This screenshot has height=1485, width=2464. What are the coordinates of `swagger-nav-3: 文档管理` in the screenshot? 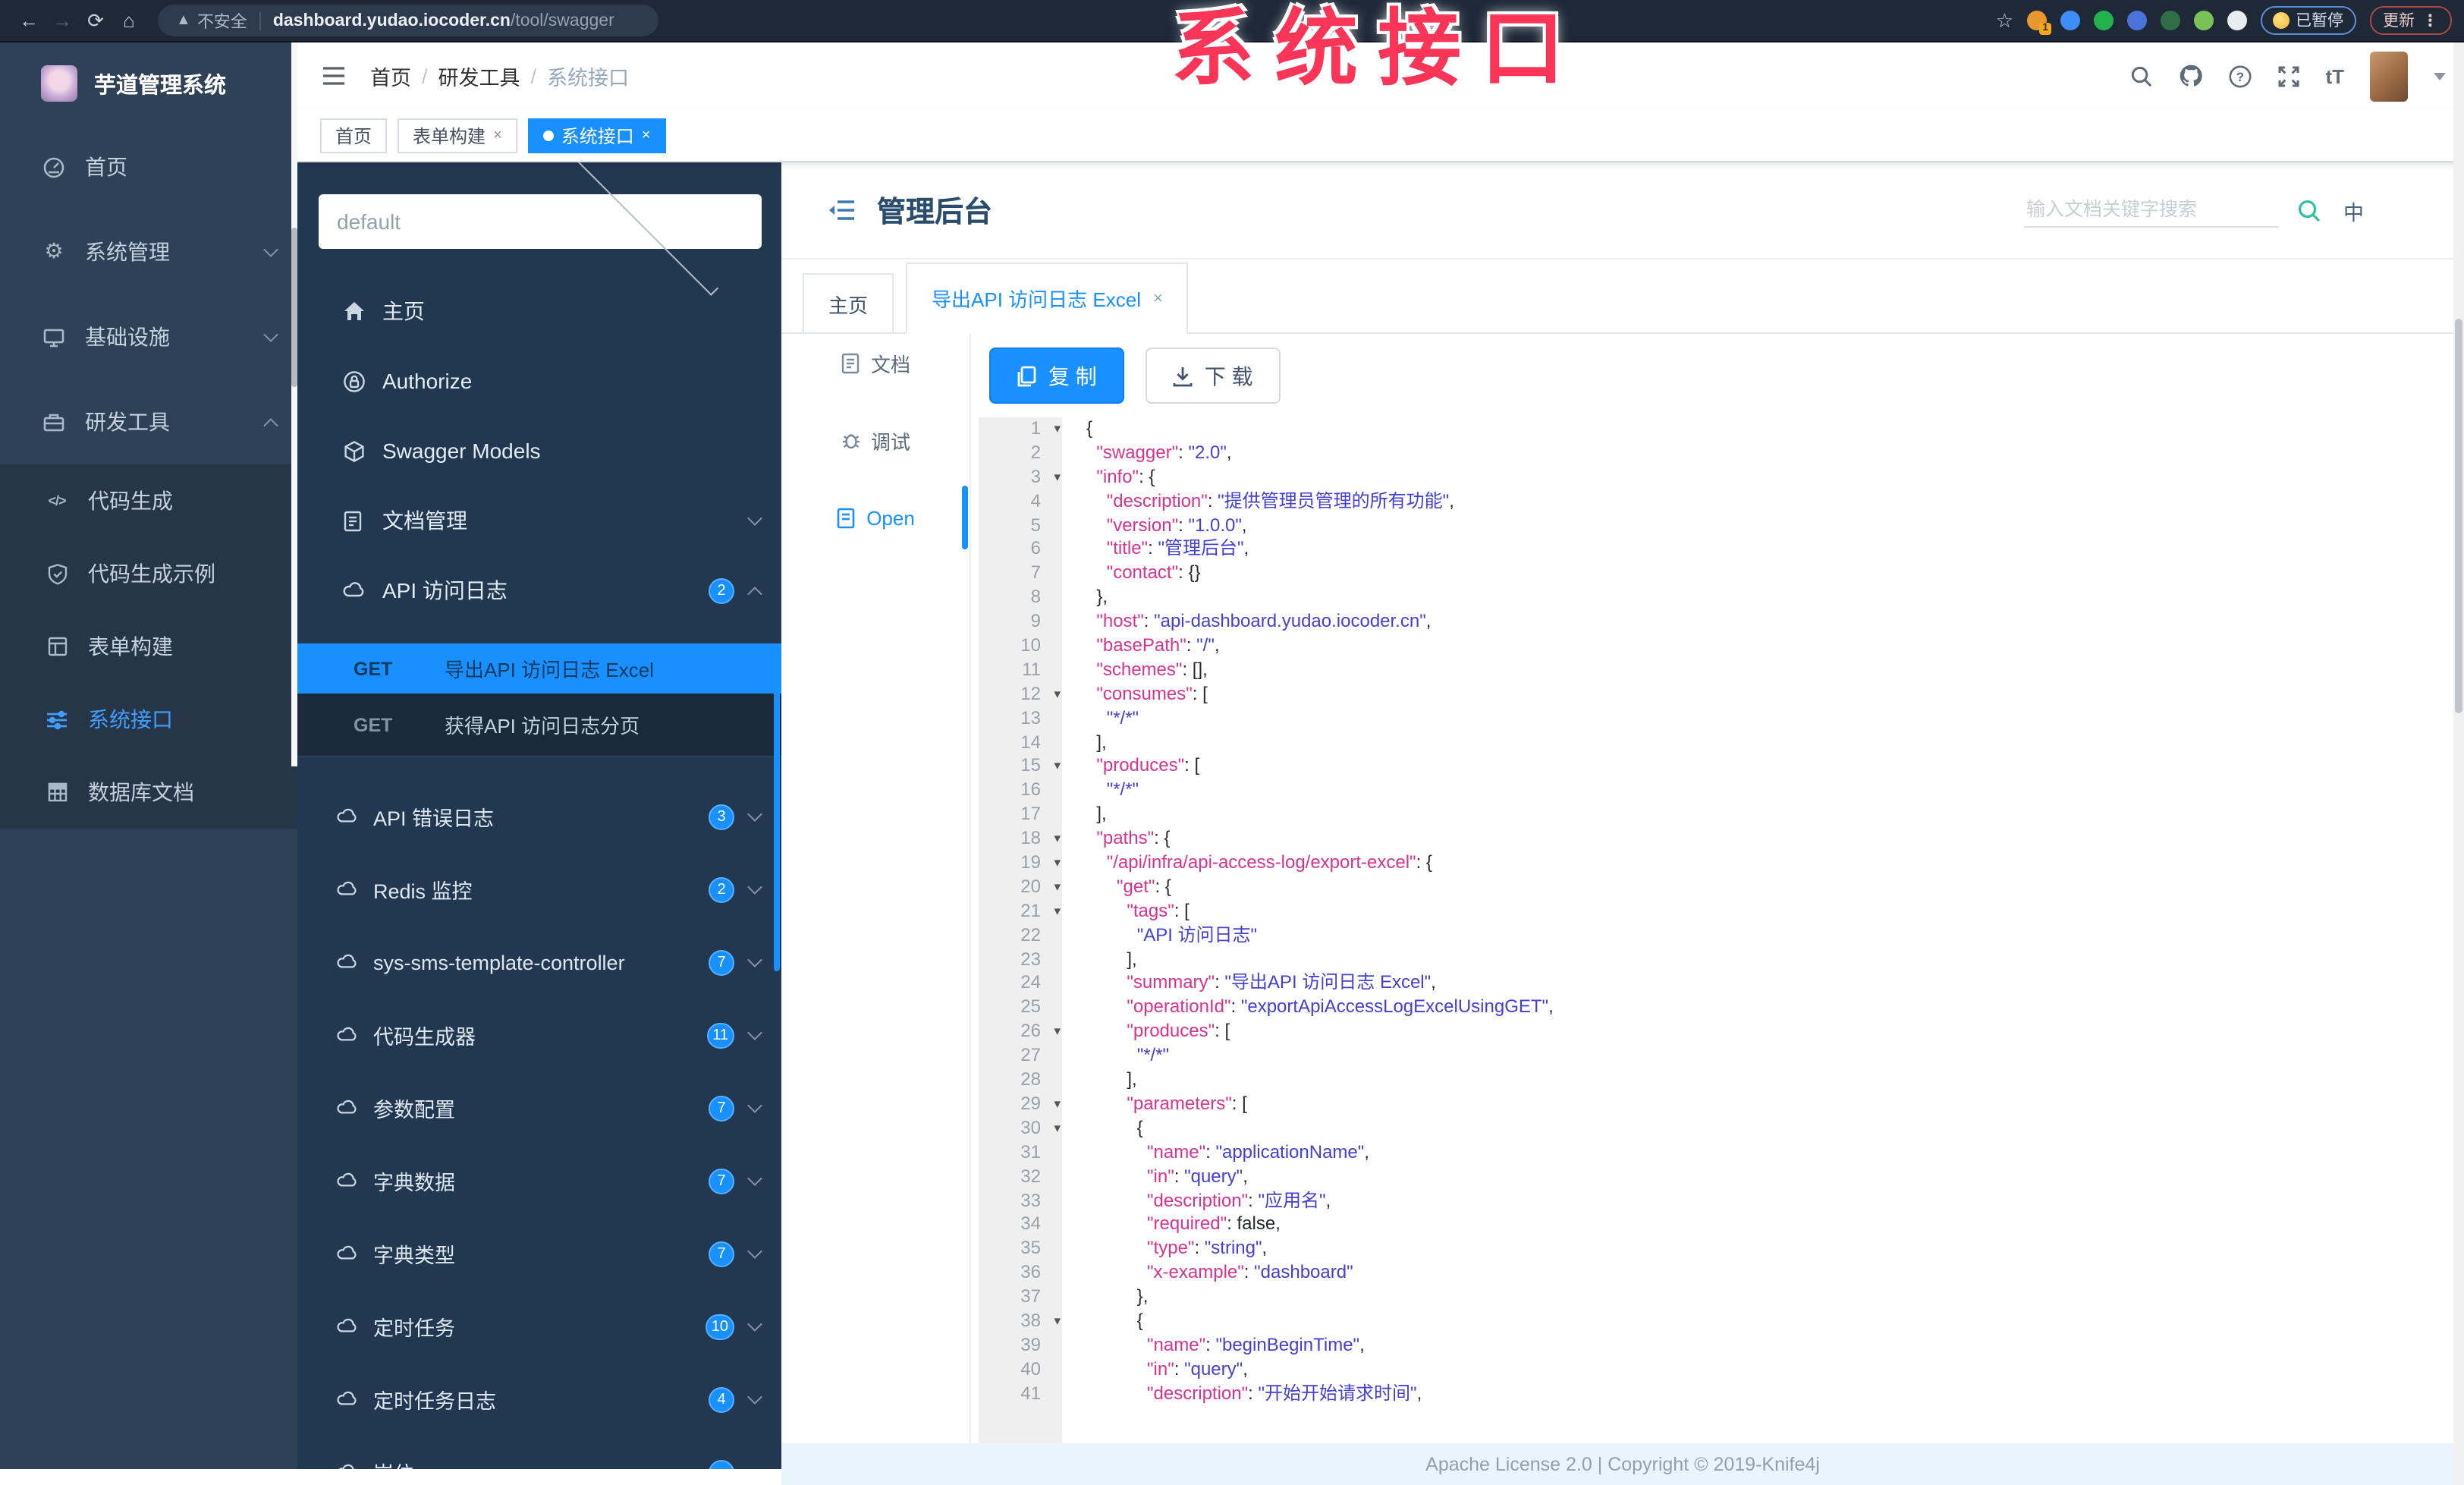 It's located at (539, 520).